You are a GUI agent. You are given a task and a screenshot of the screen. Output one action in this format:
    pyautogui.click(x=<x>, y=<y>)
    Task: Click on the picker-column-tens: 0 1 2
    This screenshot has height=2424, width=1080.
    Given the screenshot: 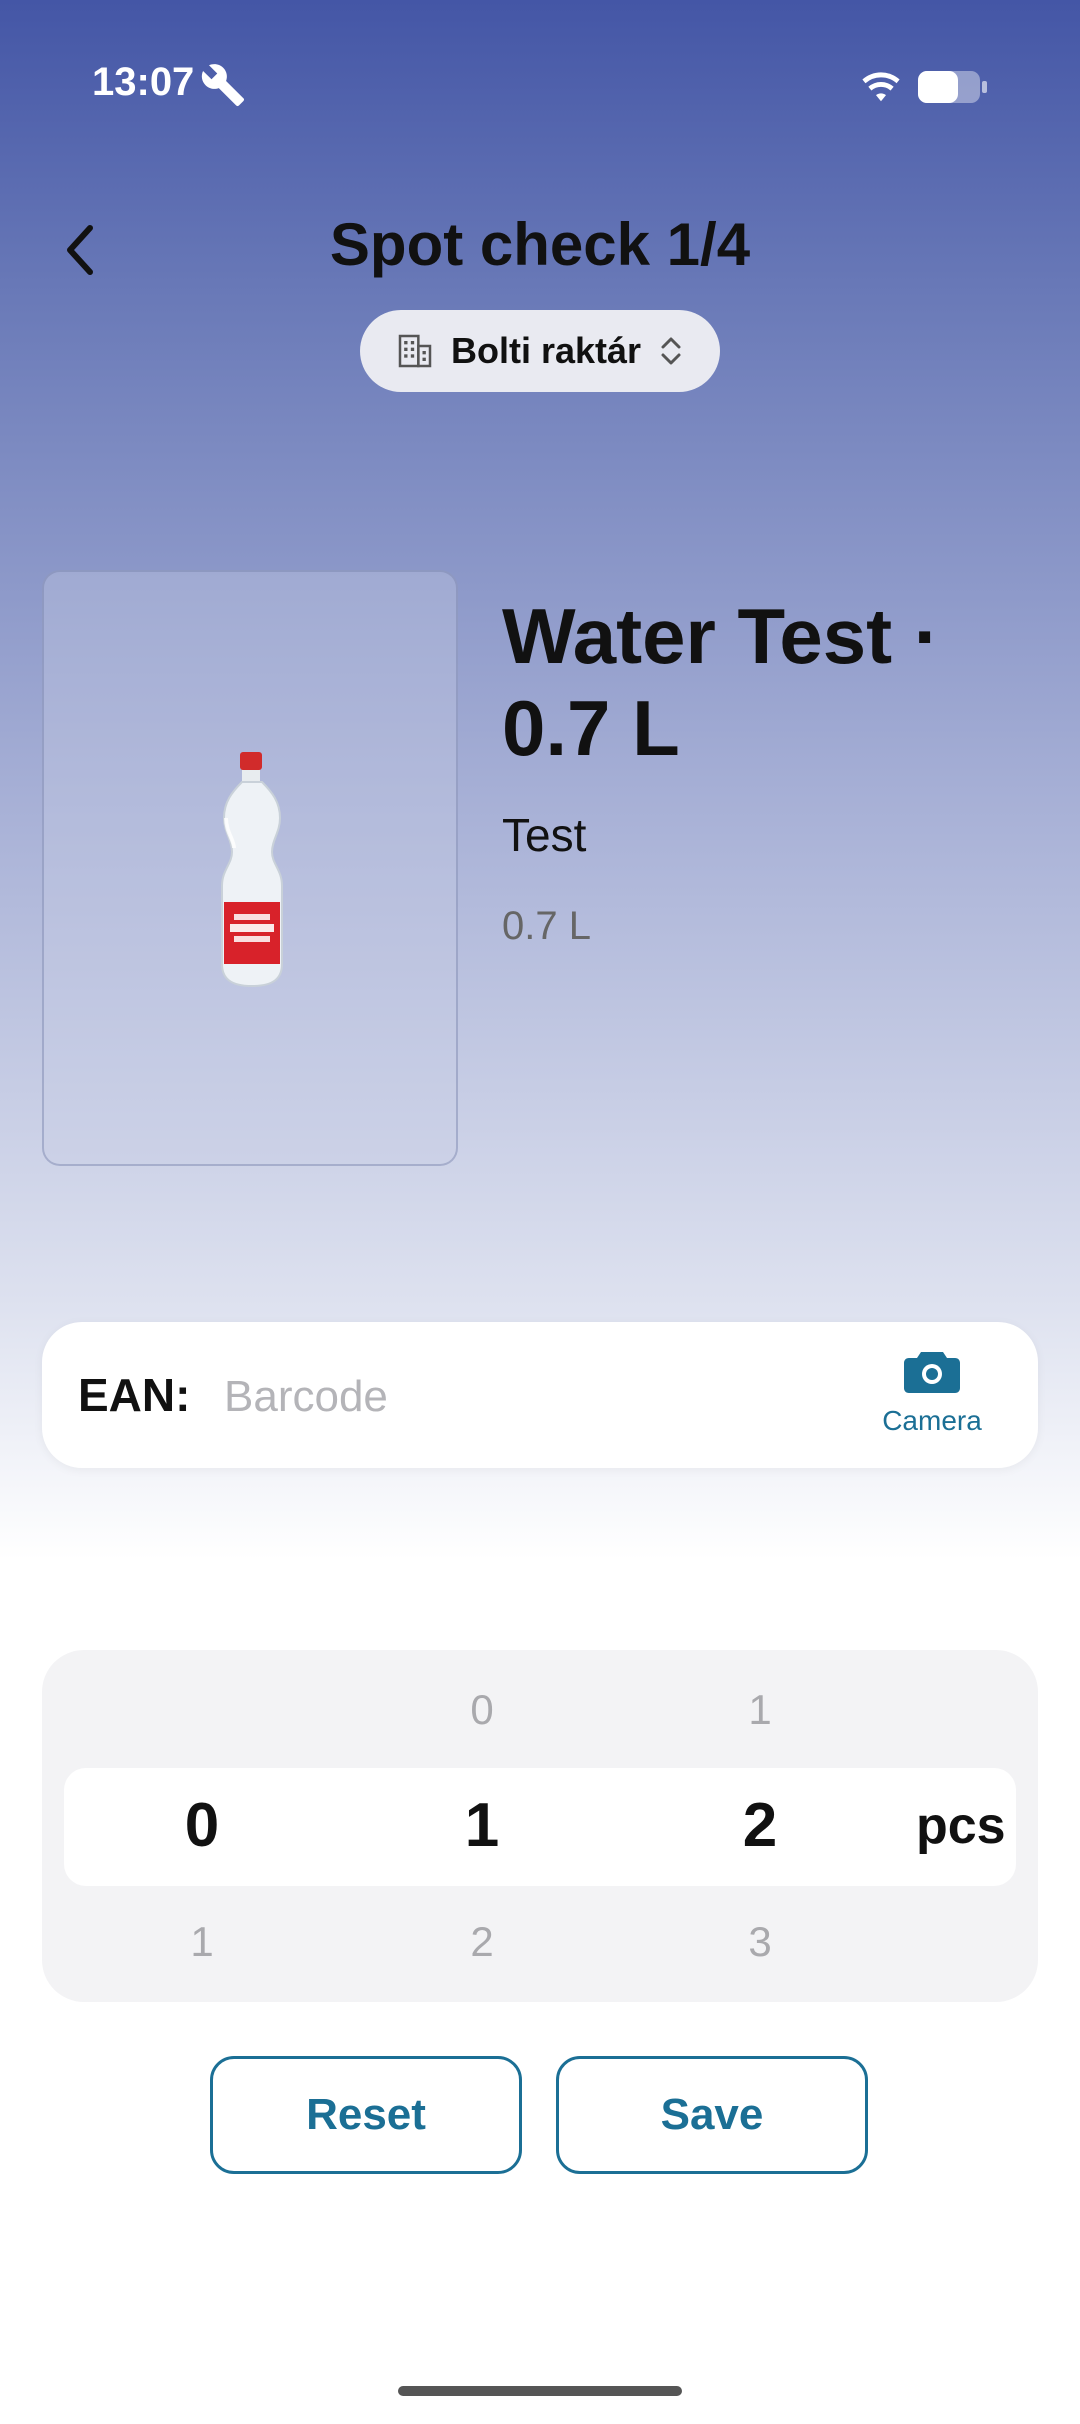 What is the action you would take?
    pyautogui.click(x=482, y=1826)
    